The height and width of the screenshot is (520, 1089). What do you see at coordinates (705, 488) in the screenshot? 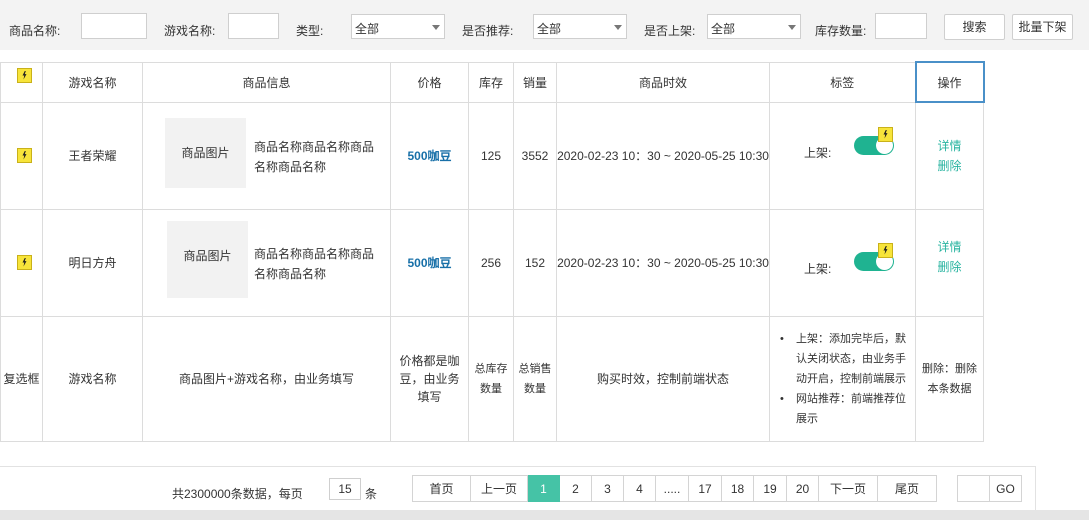
I see `page-button-17: 17` at bounding box center [705, 488].